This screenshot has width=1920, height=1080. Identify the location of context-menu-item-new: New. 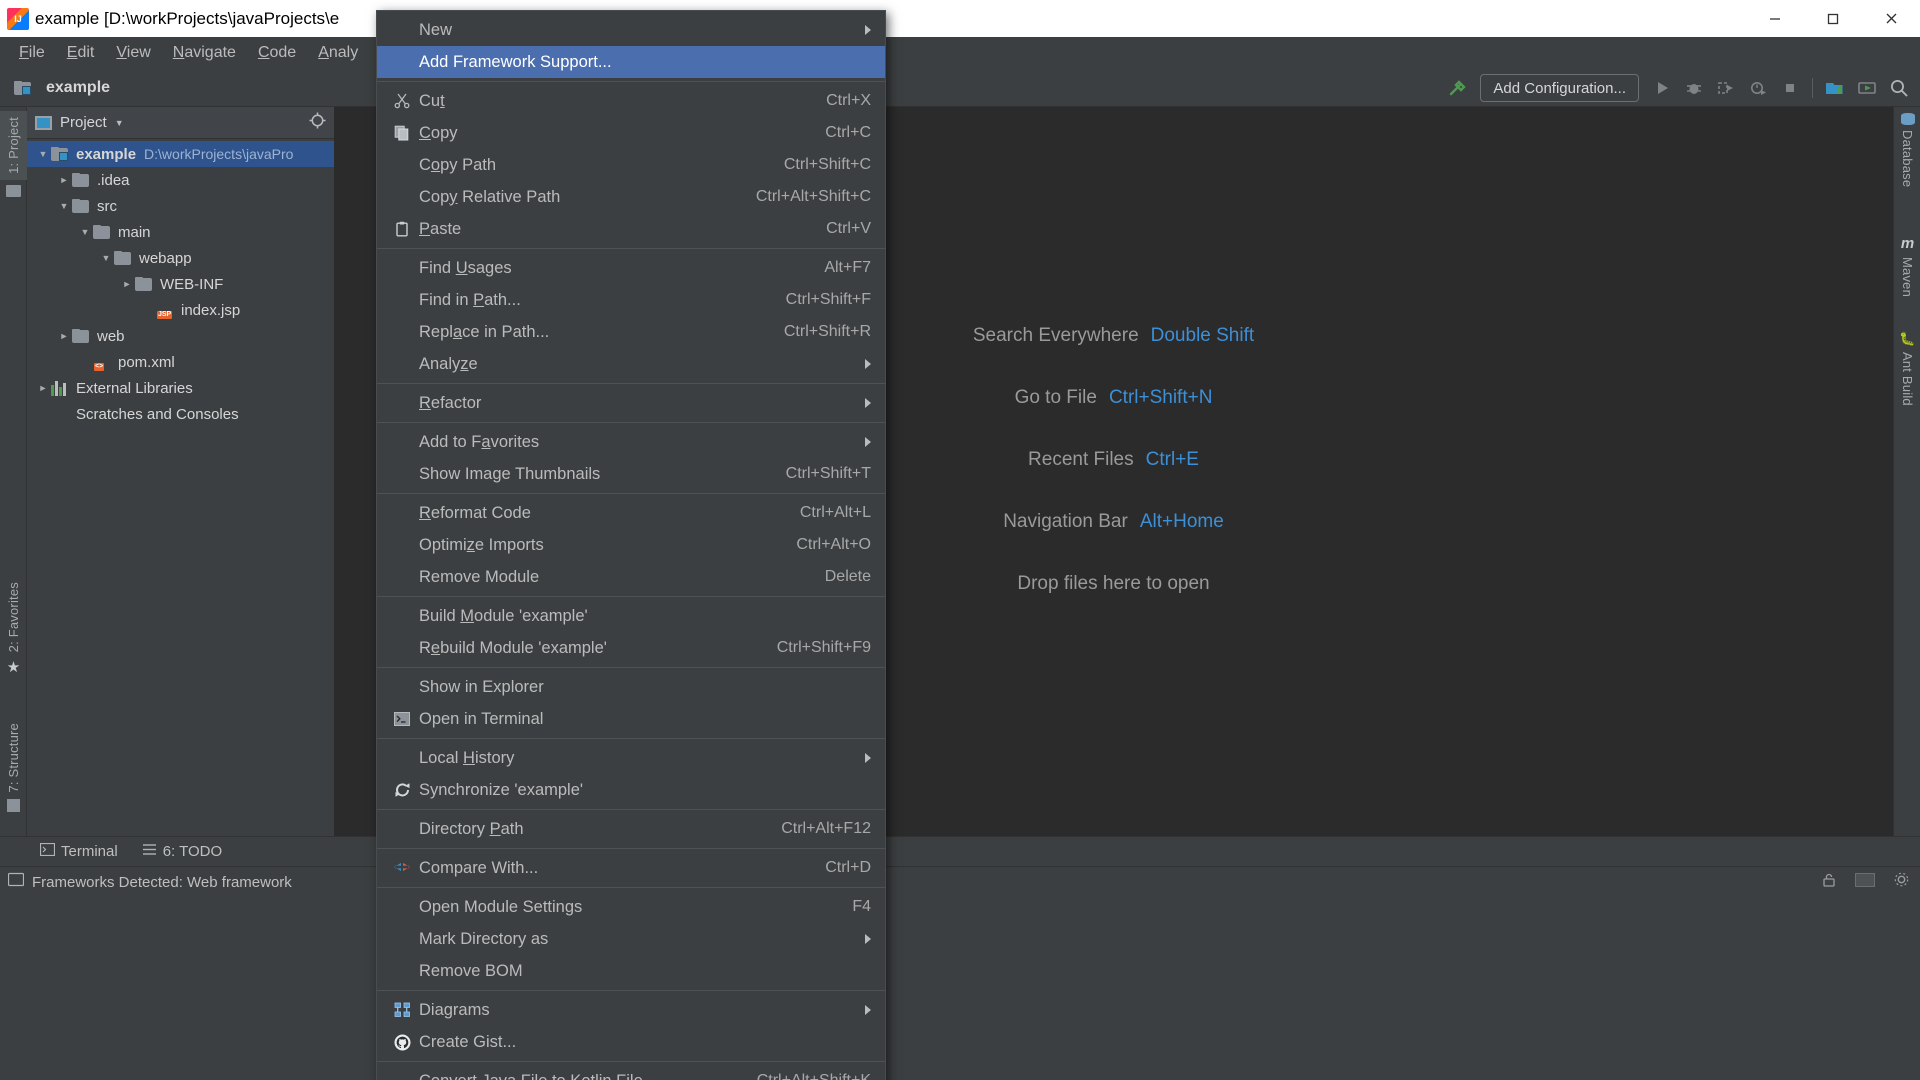
(631, 30).